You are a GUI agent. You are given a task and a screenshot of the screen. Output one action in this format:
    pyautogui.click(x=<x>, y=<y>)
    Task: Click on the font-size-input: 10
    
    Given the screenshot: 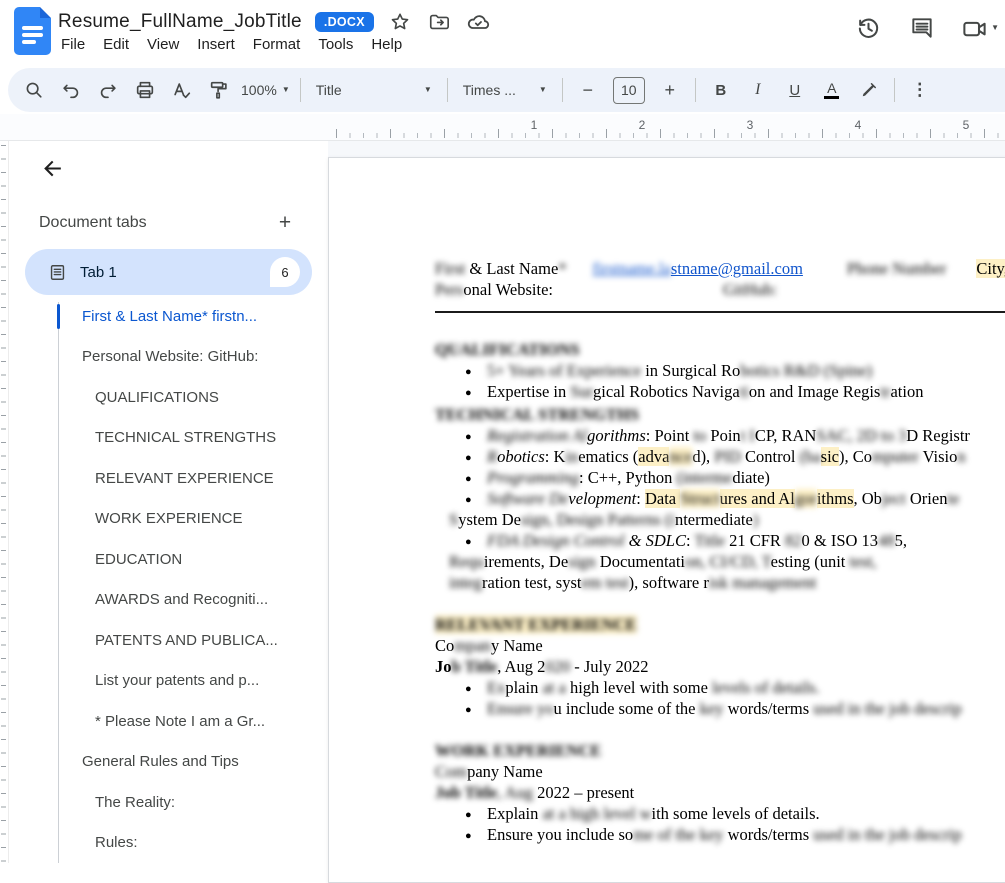 What is the action you would take?
    pyautogui.click(x=628, y=90)
    